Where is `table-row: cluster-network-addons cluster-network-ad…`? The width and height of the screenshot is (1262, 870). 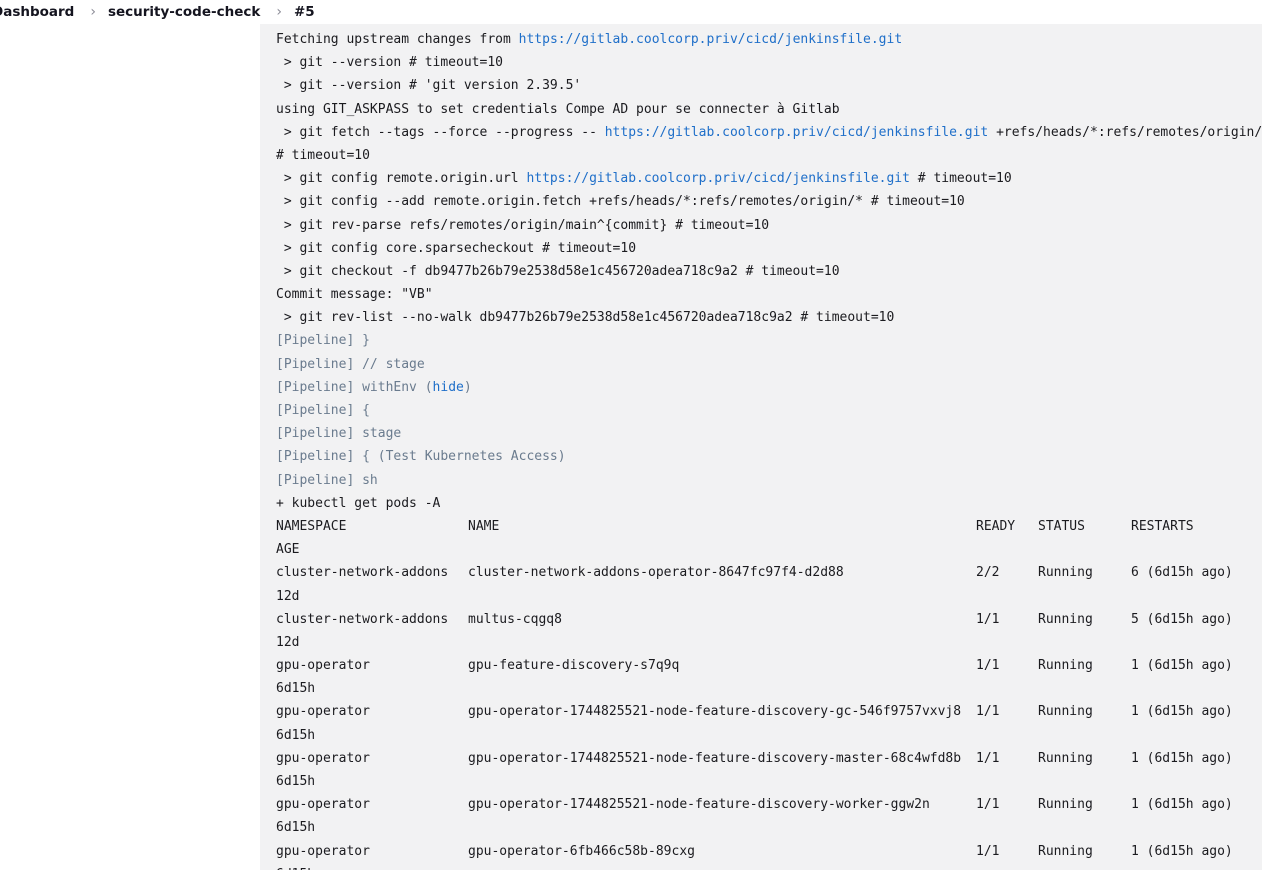 table-row: cluster-network-addons cluster-network-ad… is located at coordinates (769, 572).